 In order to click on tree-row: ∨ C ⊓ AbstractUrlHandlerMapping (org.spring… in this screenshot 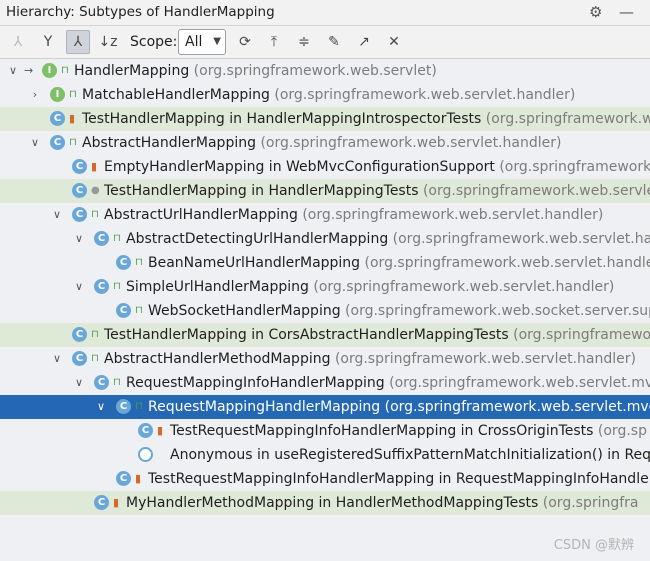, I will do `click(325, 215)`.